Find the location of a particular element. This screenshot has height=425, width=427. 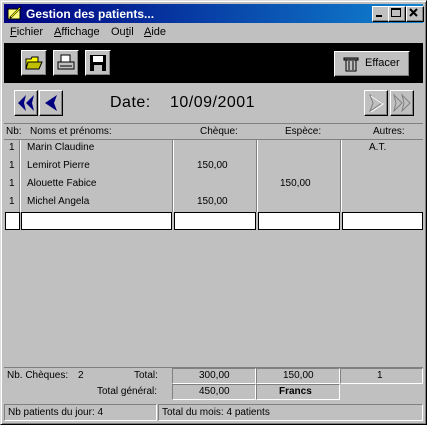

menu-bar: Fichier Affichage Outil Aide is located at coordinates (213, 33).